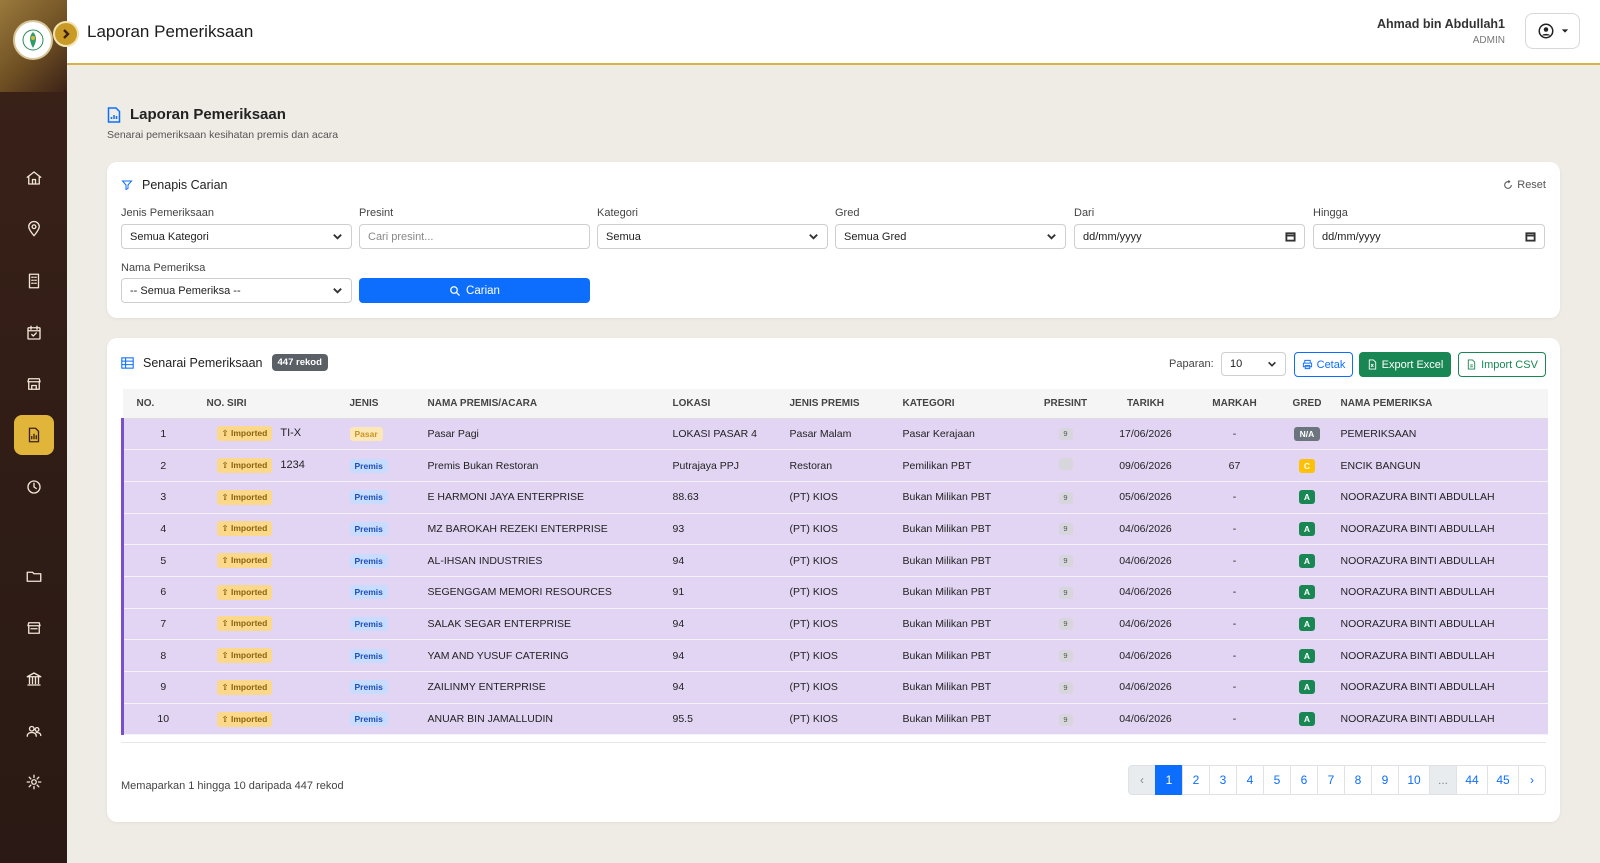  Describe the element at coordinates (842, 434) in the screenshot. I see `cell-jenis-premis: Pasar Malam` at that location.